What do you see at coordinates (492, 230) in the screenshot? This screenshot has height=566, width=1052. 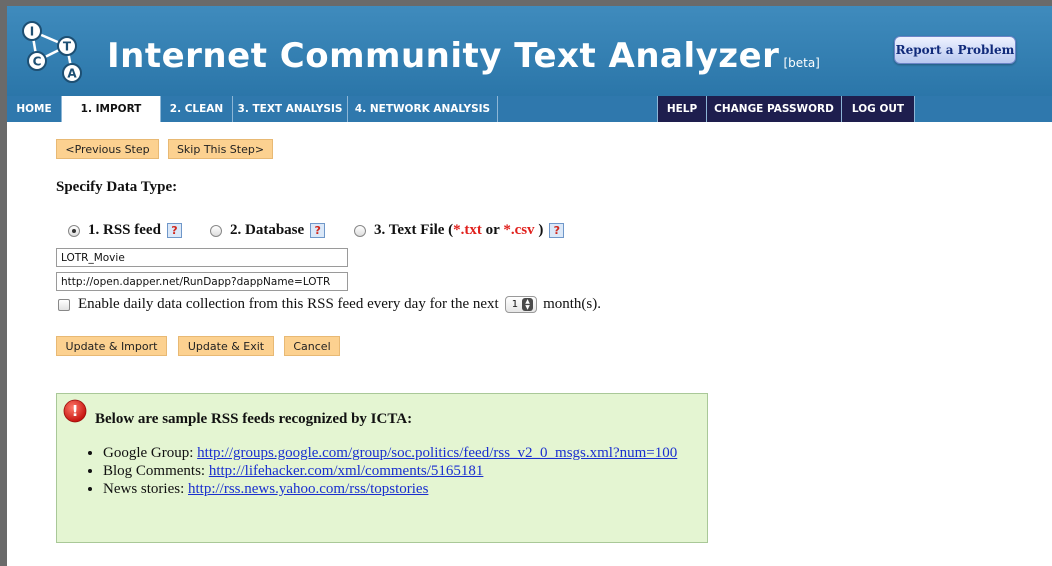 I see `or-text: or` at bounding box center [492, 230].